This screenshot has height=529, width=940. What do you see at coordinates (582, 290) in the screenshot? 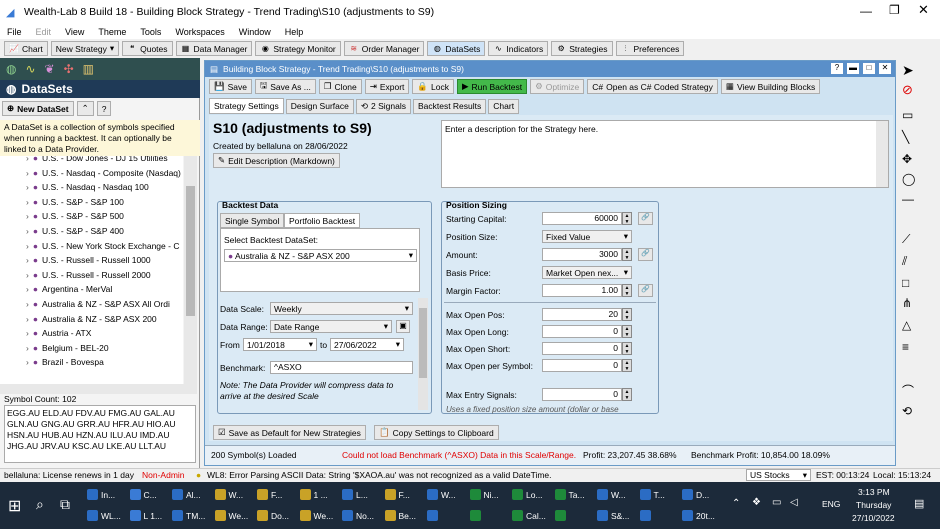
I see `margin-factor-input: 1.00` at bounding box center [582, 290].